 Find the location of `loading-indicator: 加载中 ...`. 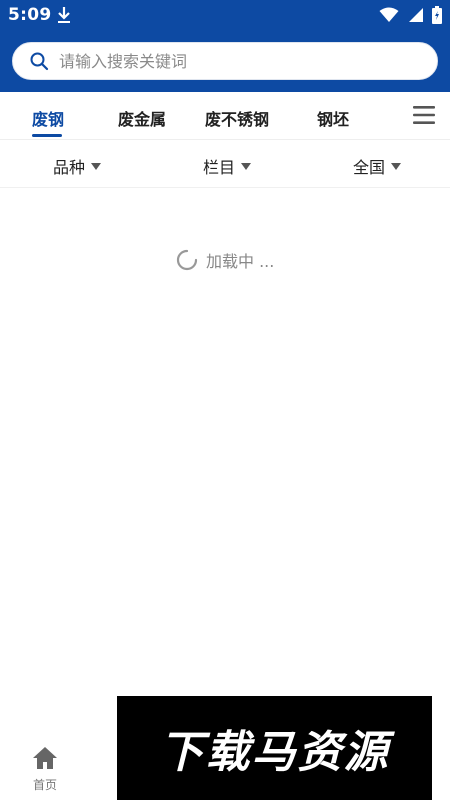

loading-indicator: 加载中 ... is located at coordinates (225, 260).